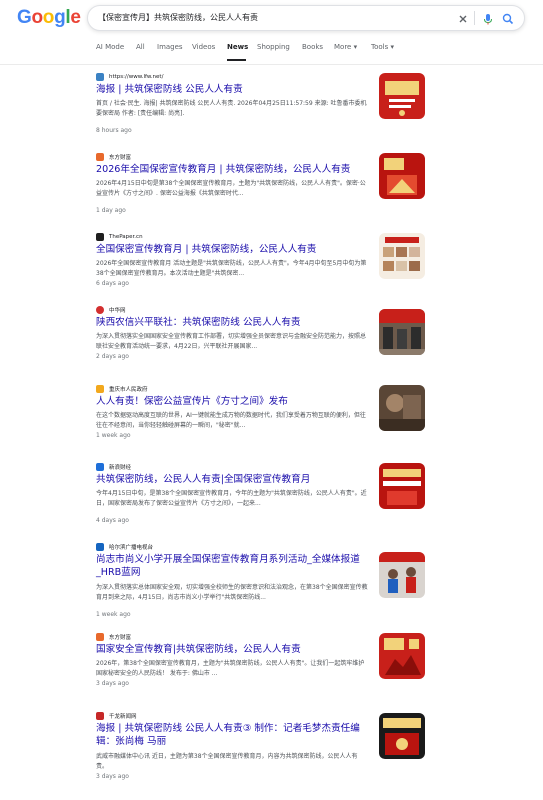  What do you see at coordinates (170, 47) in the screenshot?
I see `tab-images: Images` at bounding box center [170, 47].